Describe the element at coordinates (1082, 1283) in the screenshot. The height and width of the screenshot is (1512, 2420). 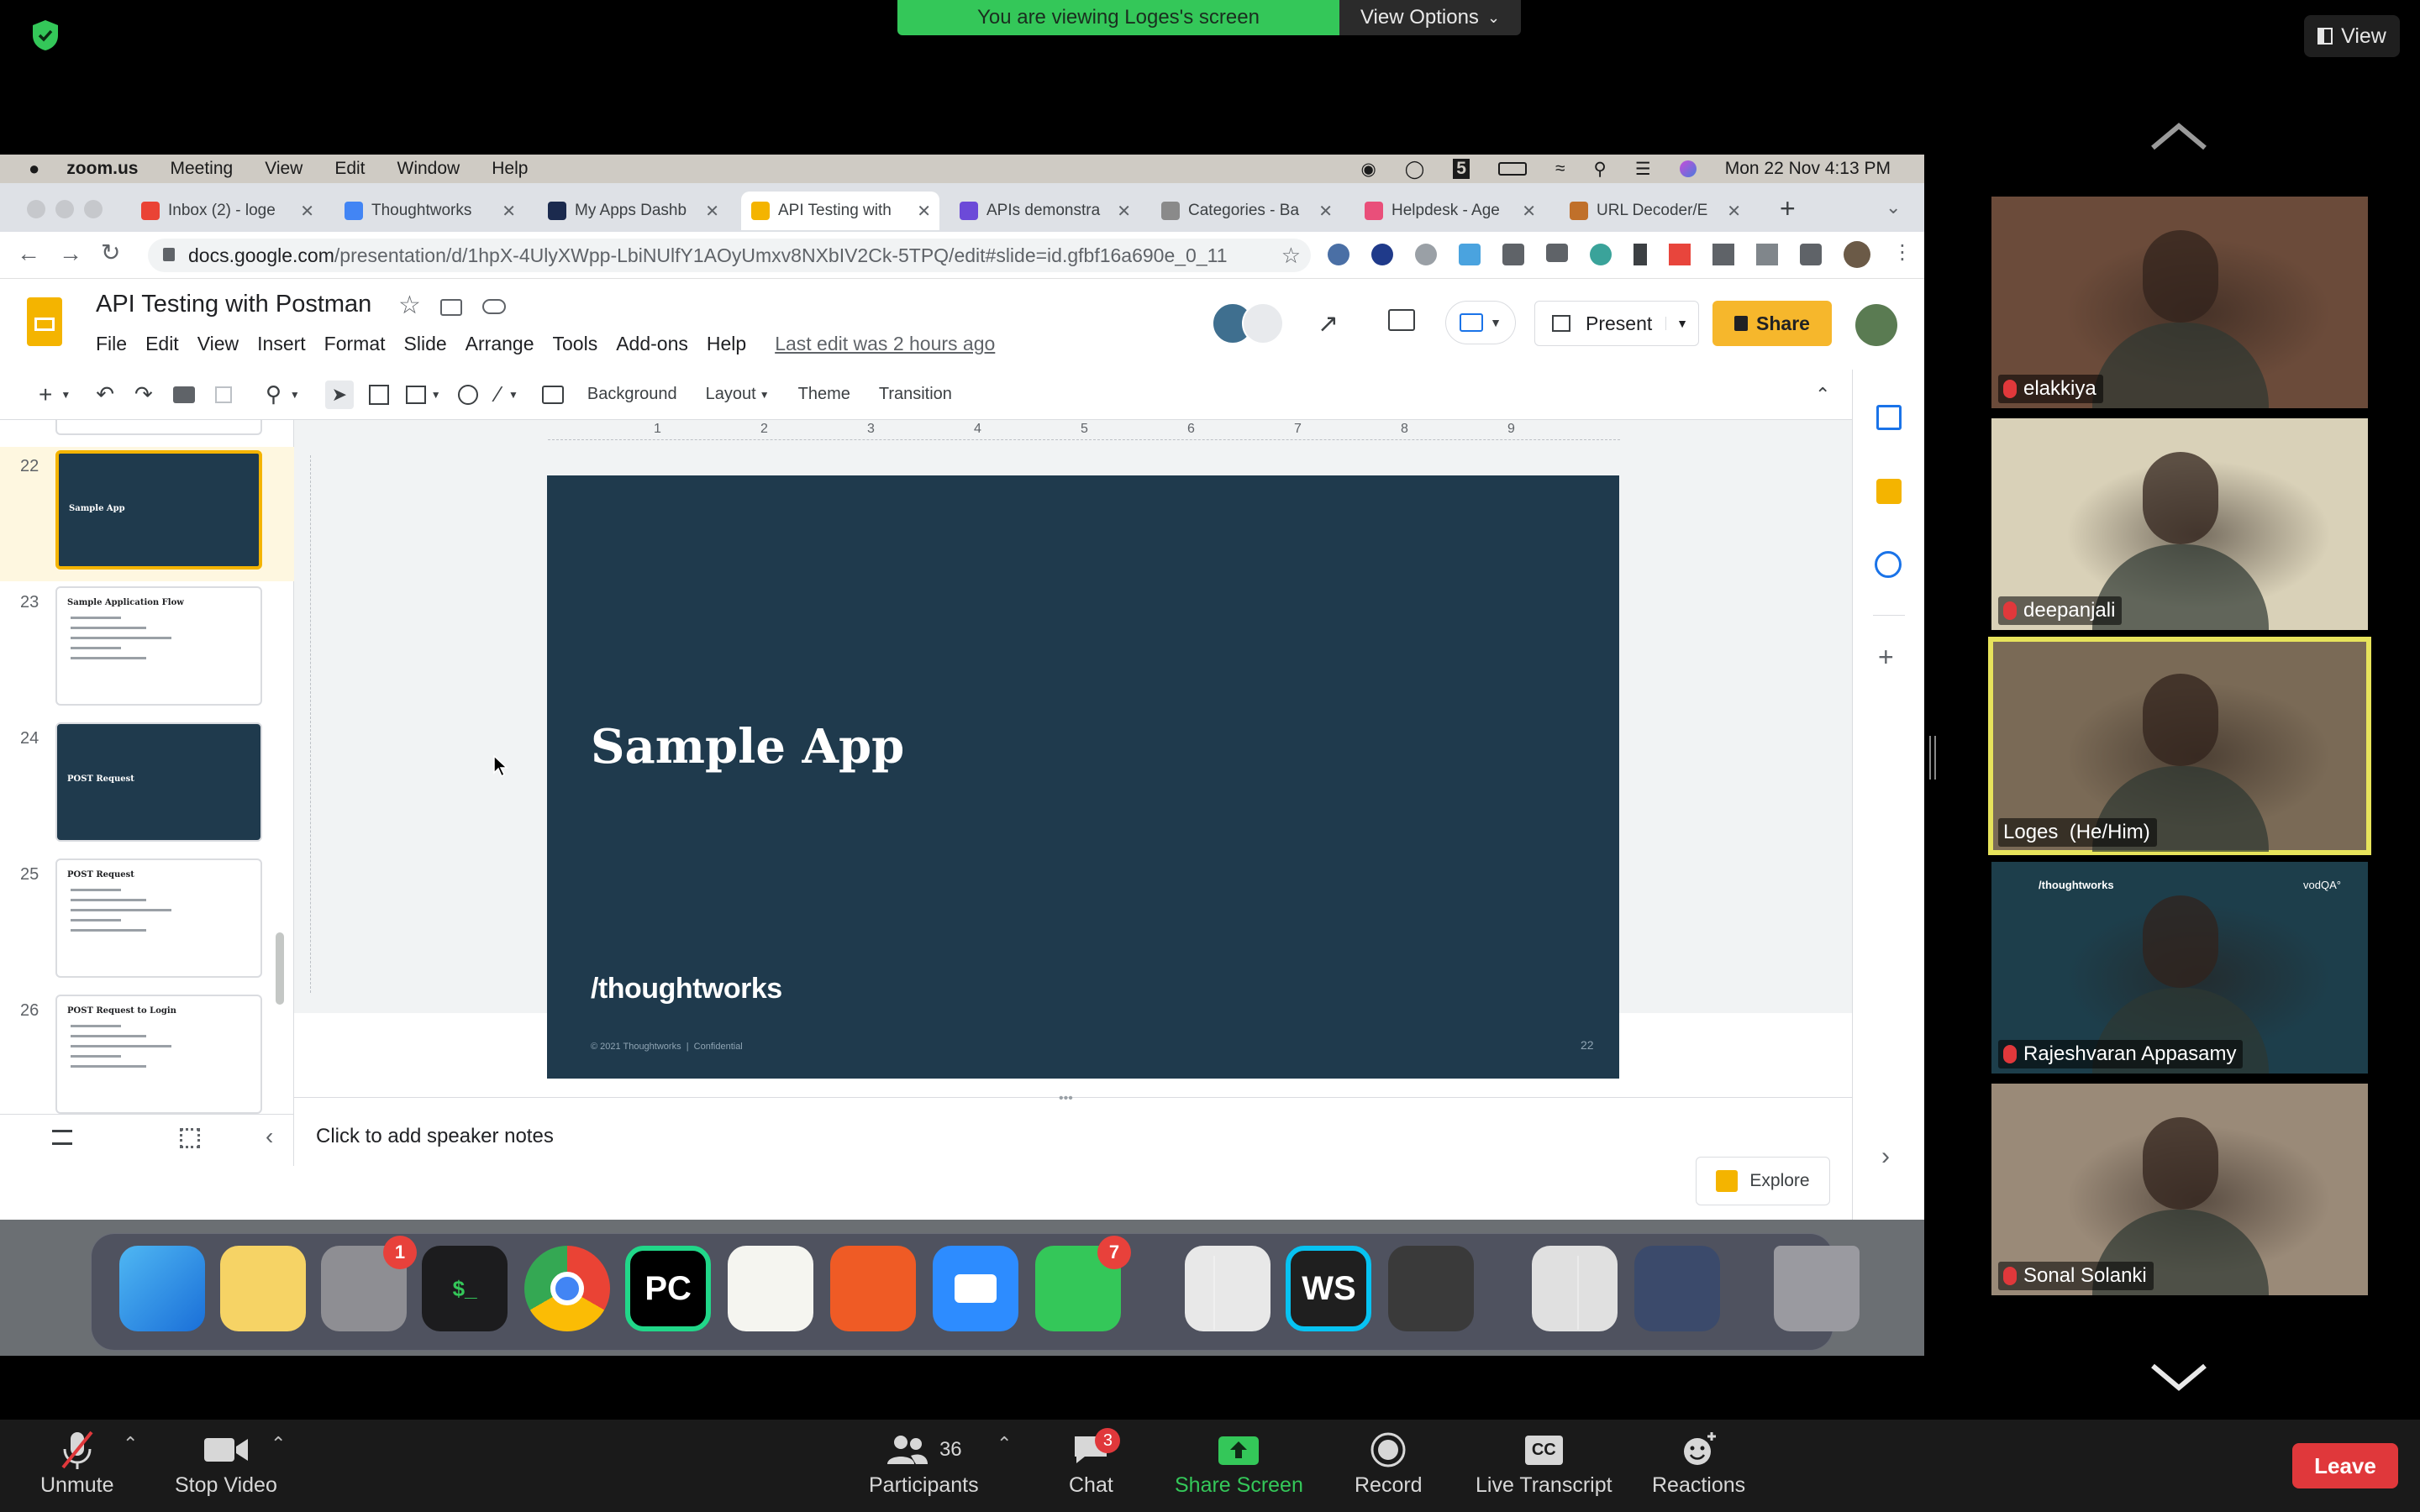
I see `dock-chat-icon: 7` at that location.